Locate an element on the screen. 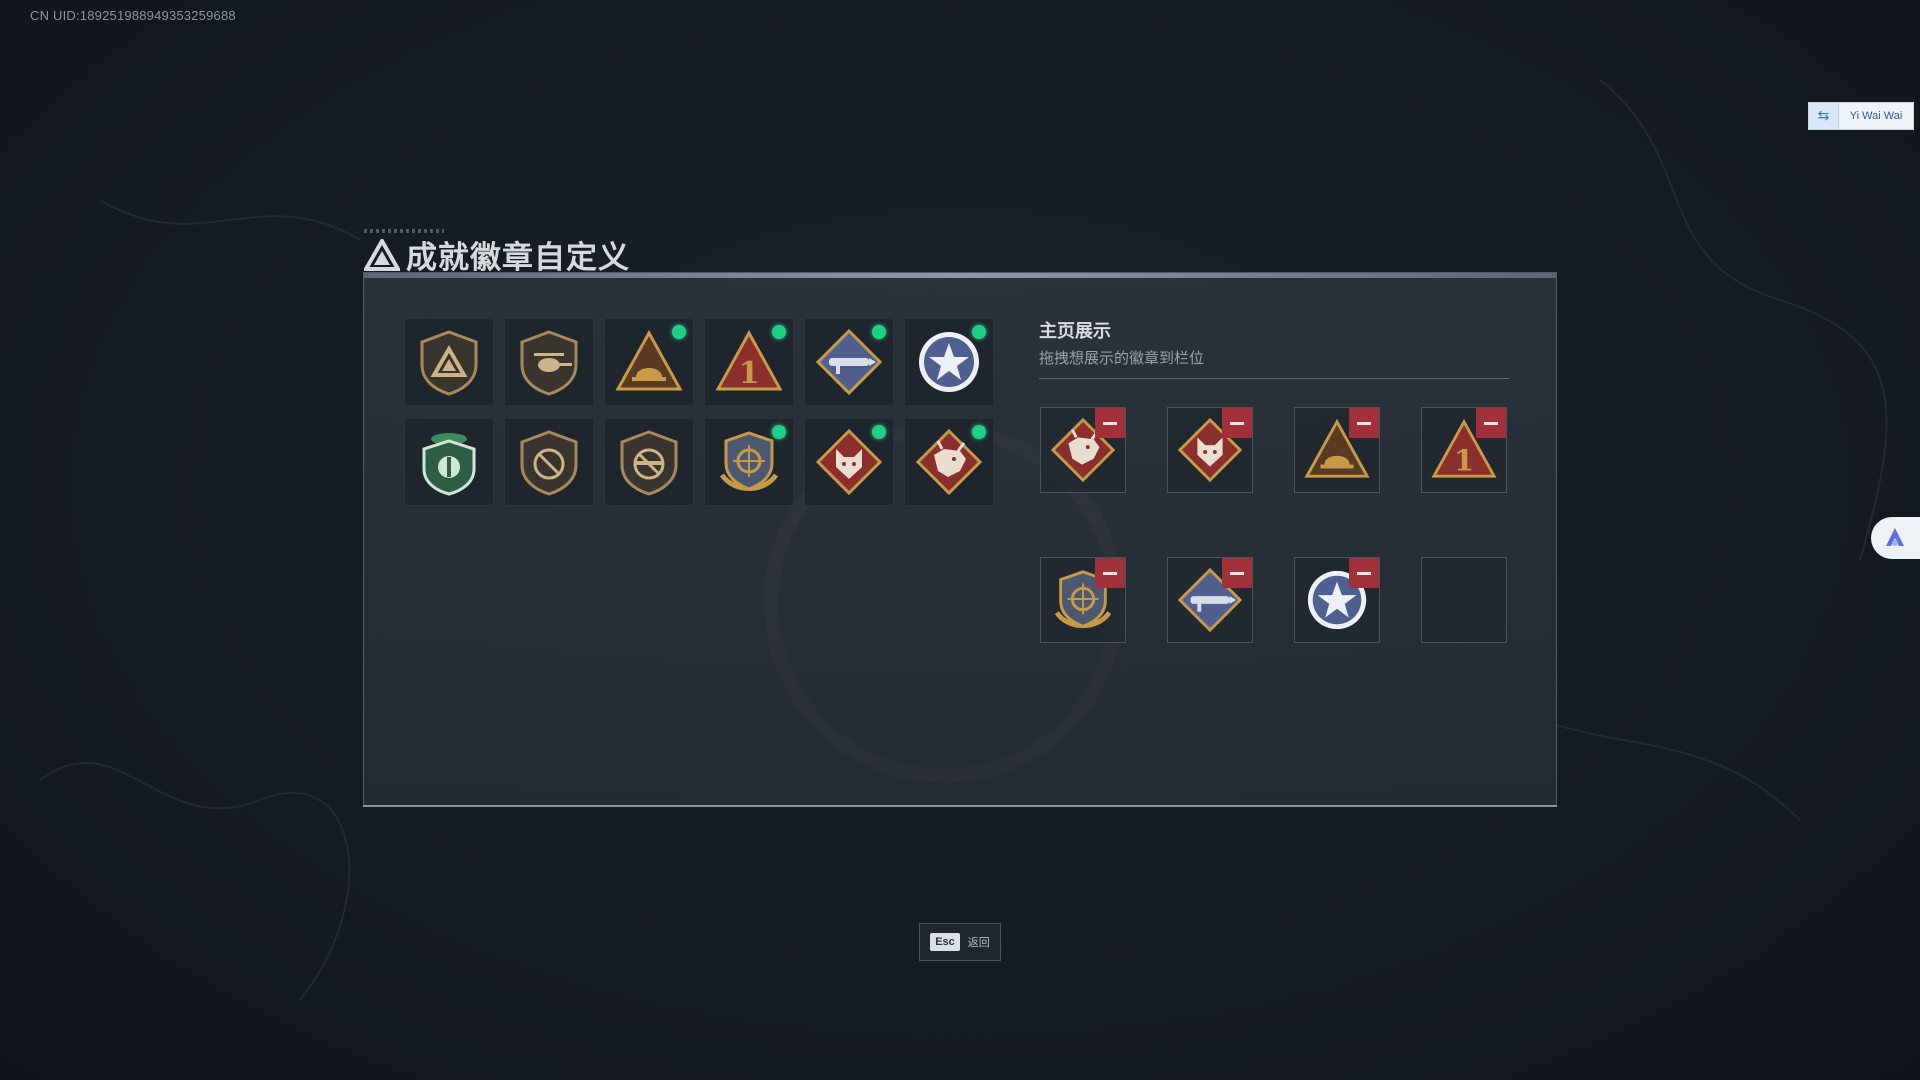 The height and width of the screenshot is (1080, 1920). showcase-slot-grid: 1 is located at coordinates (1273, 525).